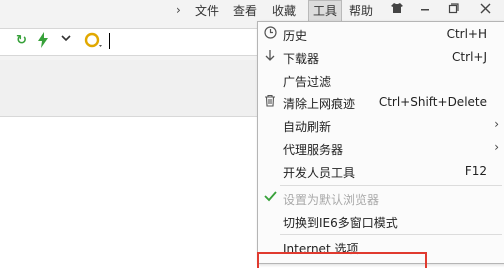 The width and height of the screenshot is (504, 268). Describe the element at coordinates (325, 11) in the screenshot. I see `menu-tools: 工具` at that location.